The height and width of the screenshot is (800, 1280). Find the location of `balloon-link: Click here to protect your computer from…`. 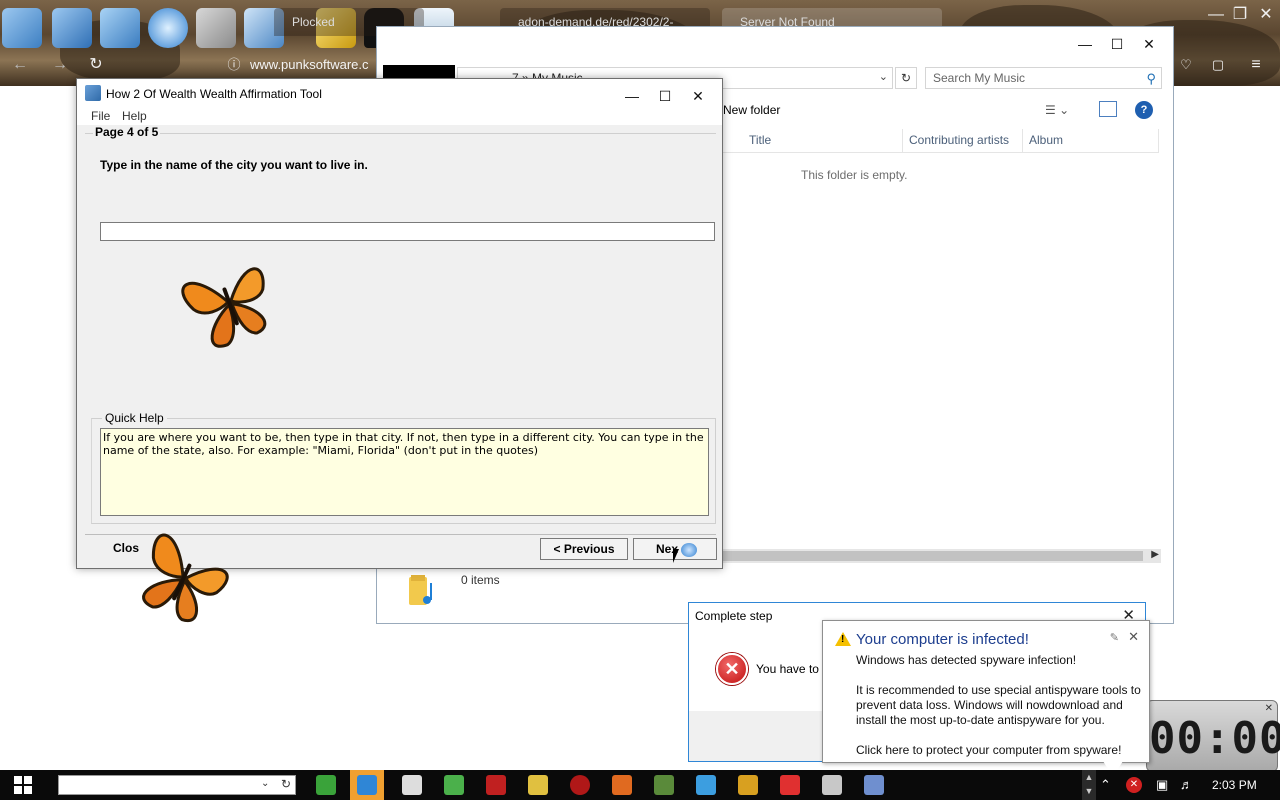

balloon-link: Click here to protect your computer from… is located at coordinates (1001, 750).